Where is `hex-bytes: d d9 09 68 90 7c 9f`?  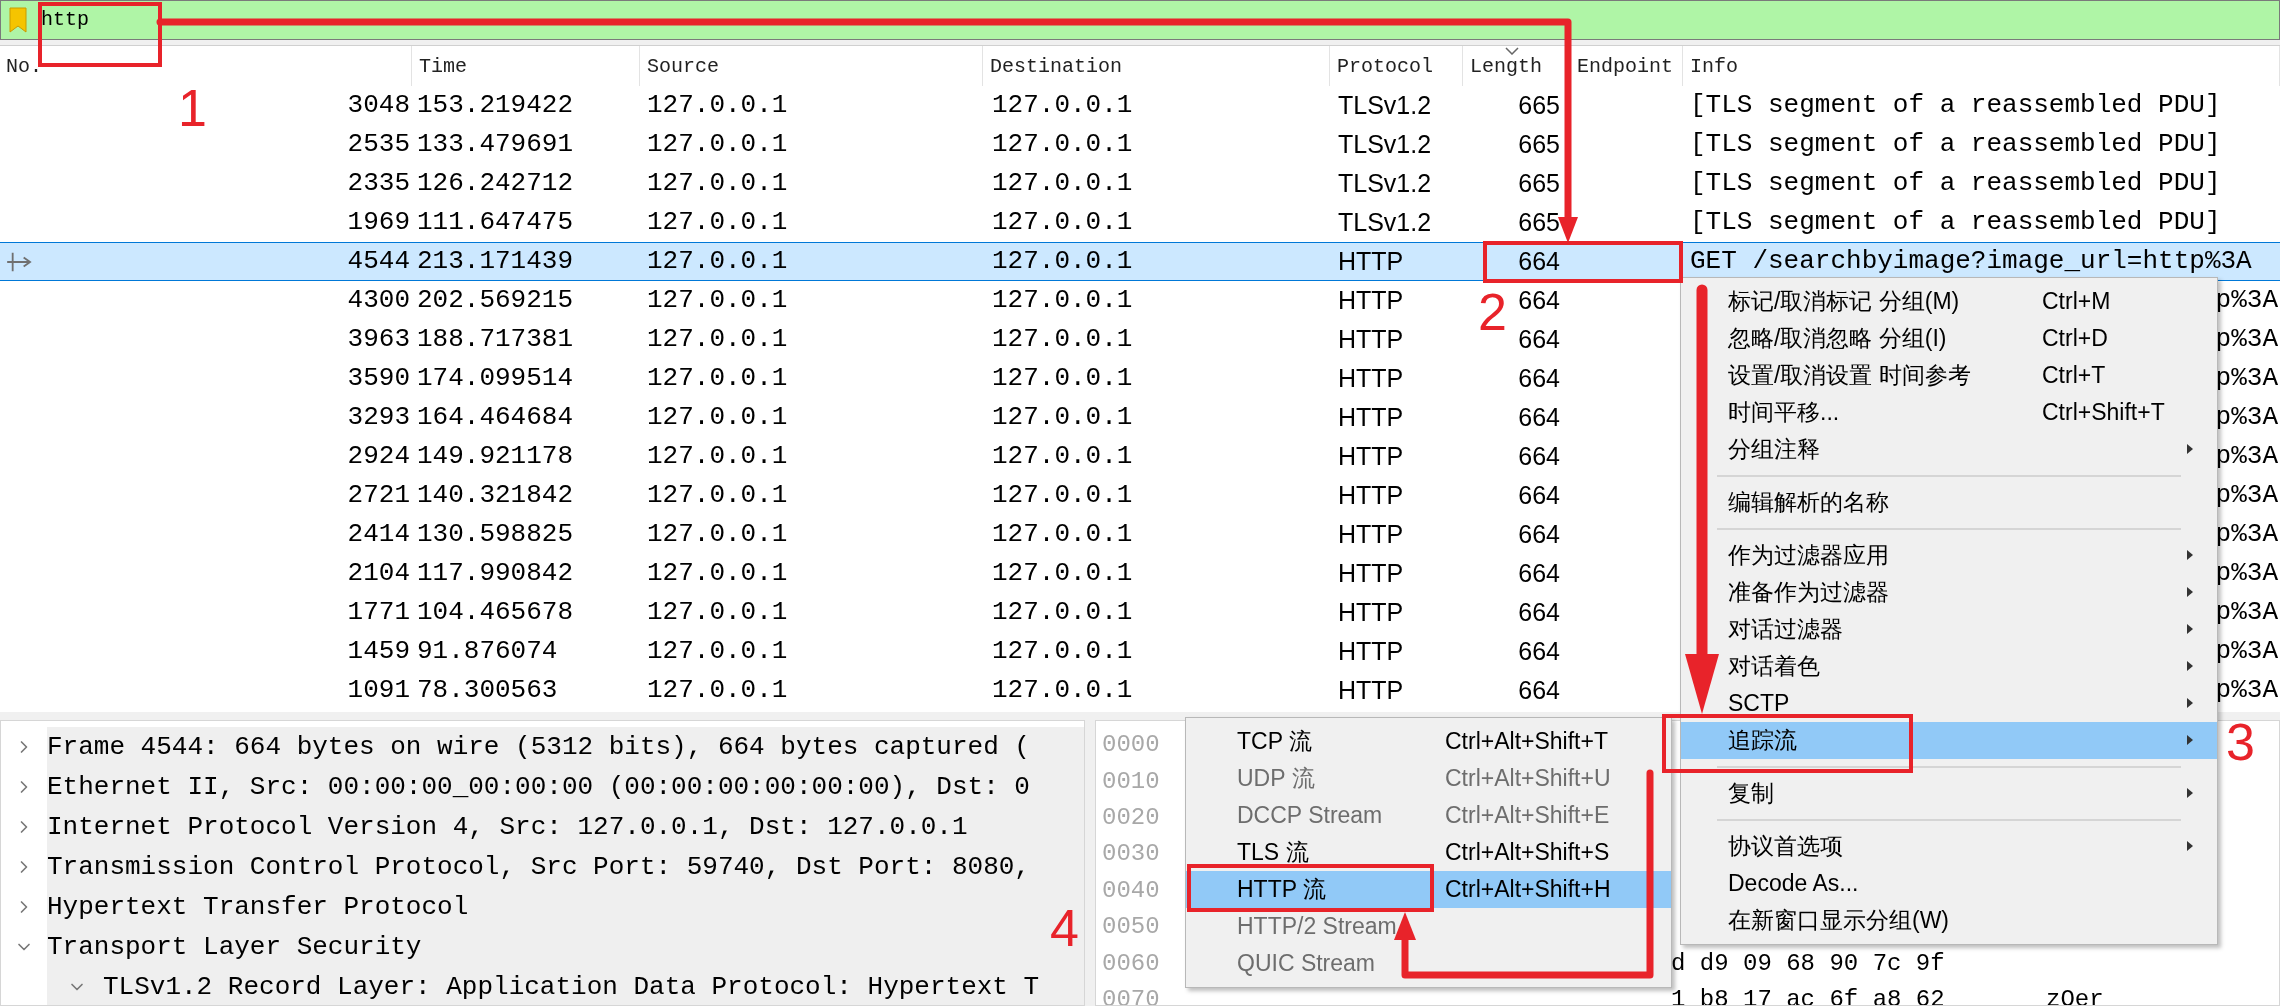
hex-bytes: d d9 09 68 90 7c 9f is located at coordinates (1808, 963).